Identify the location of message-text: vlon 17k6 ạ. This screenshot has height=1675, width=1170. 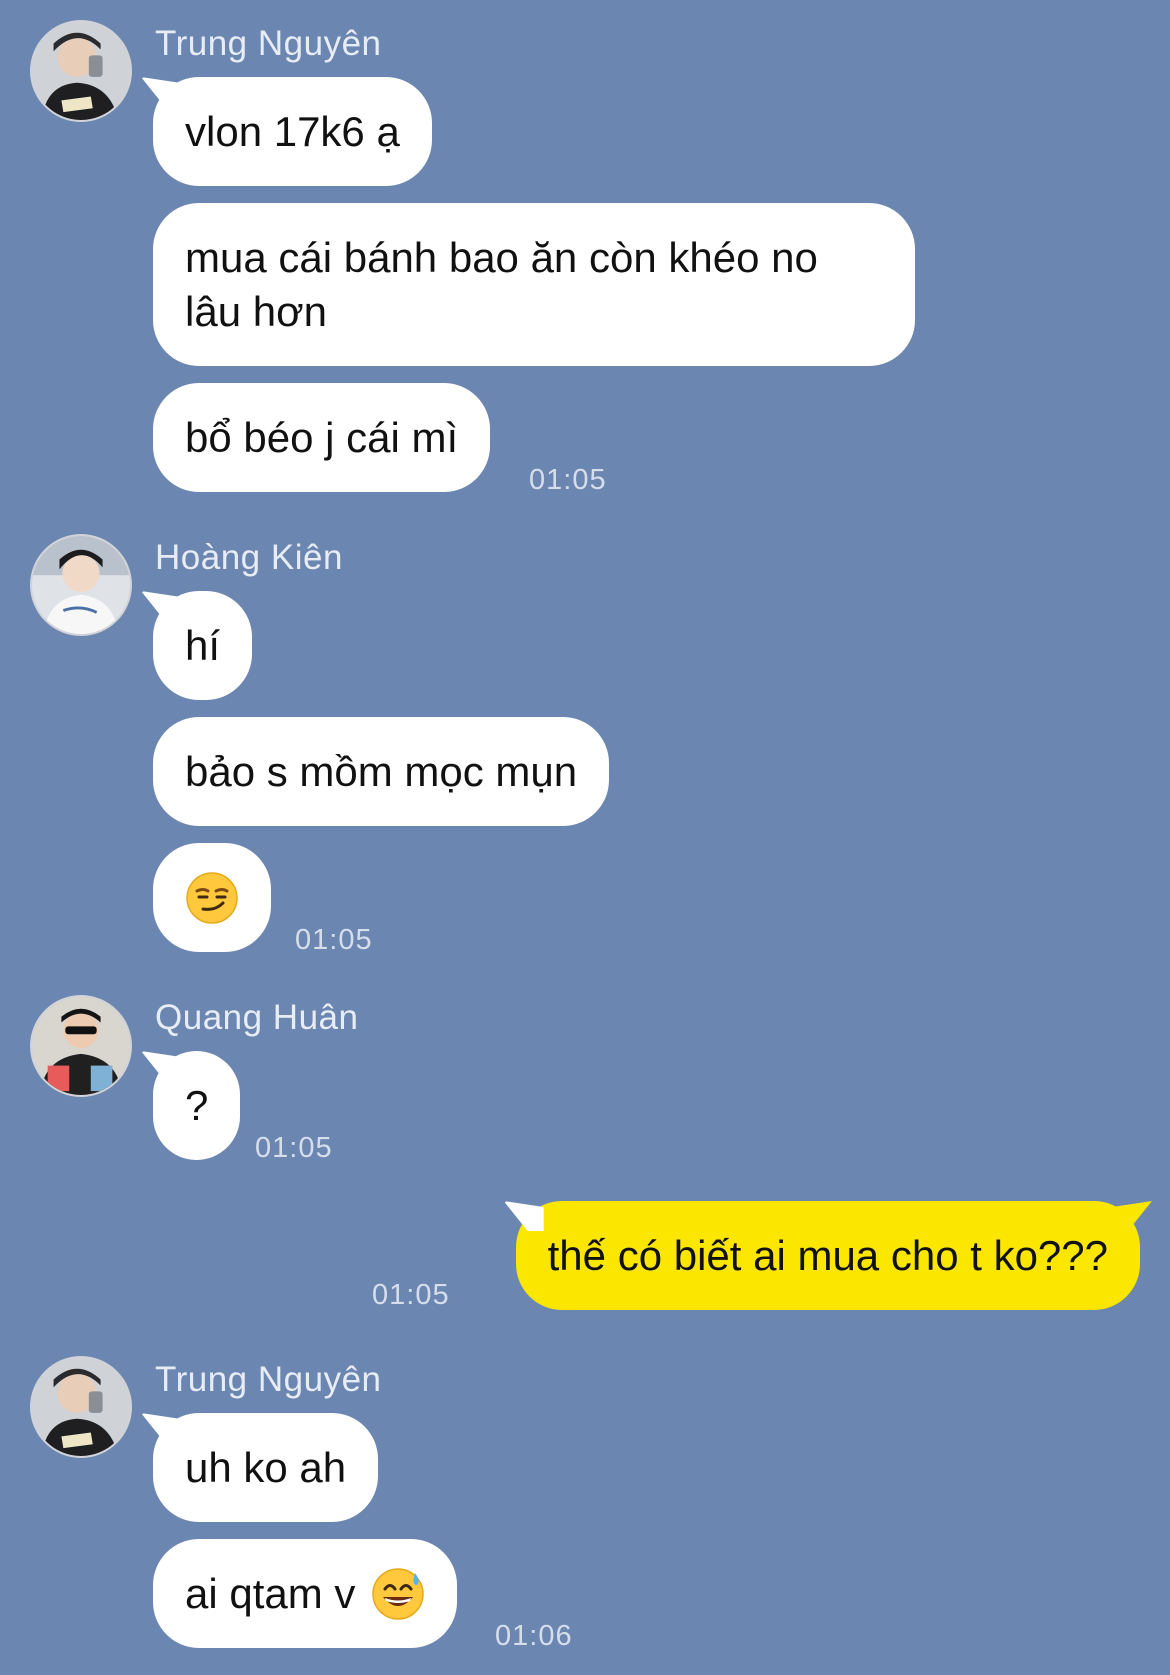
(292, 131).